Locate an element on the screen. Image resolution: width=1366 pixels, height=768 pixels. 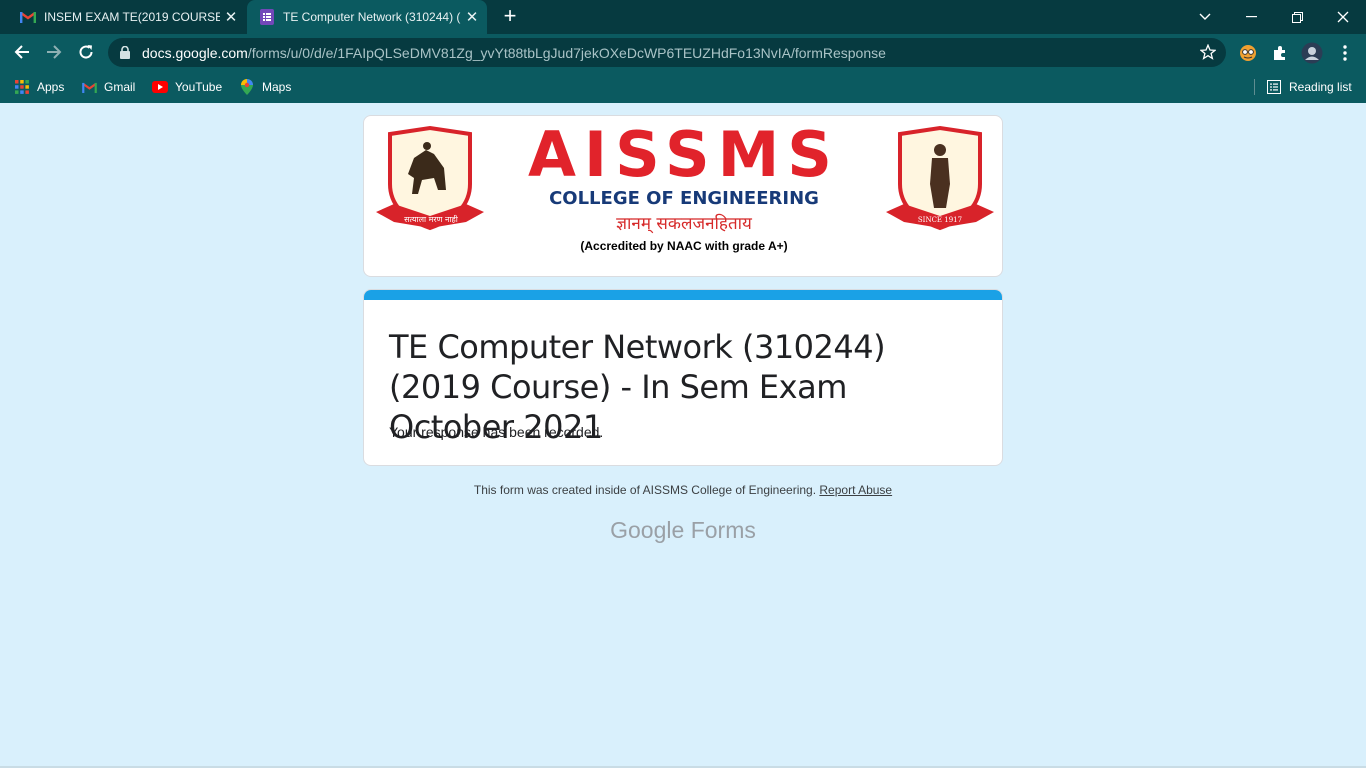
bookmark-gmail: Gmail is located at coordinates (108, 87).